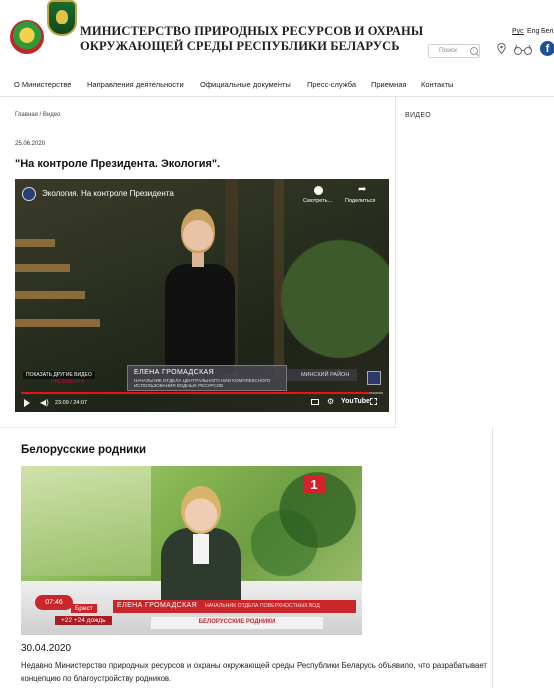  Describe the element at coordinates (62, 18) in the screenshot. I see `ministry-emblem-icon` at that location.